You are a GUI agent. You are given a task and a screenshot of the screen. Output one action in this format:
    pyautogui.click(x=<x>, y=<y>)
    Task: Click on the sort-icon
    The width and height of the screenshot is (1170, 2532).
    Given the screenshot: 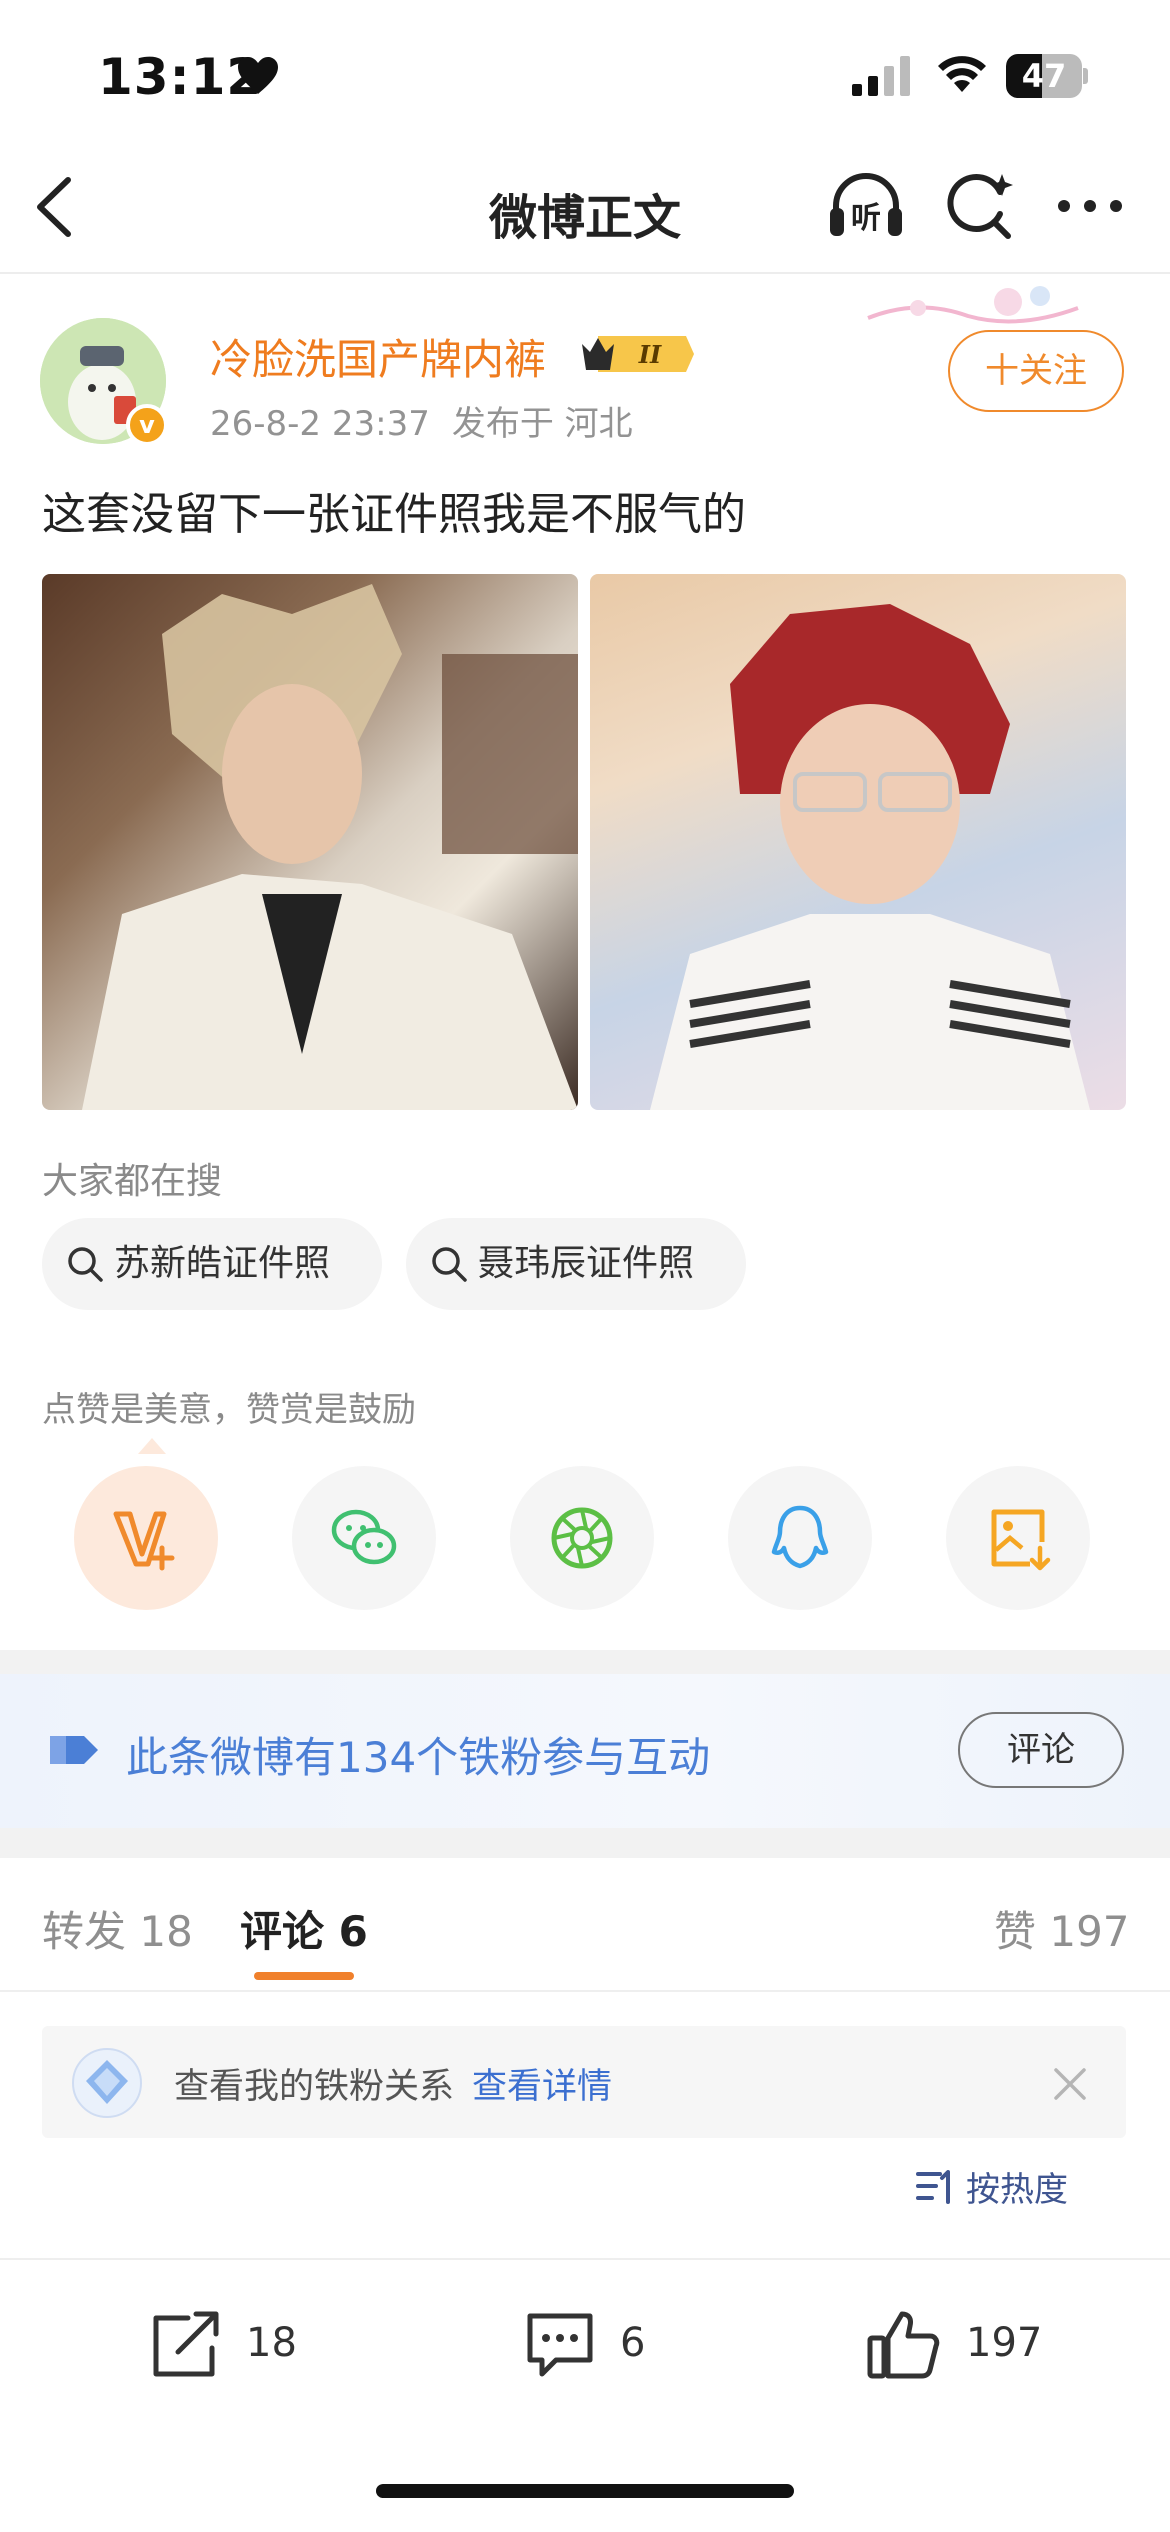 What is the action you would take?
    pyautogui.click(x=933, y=2187)
    